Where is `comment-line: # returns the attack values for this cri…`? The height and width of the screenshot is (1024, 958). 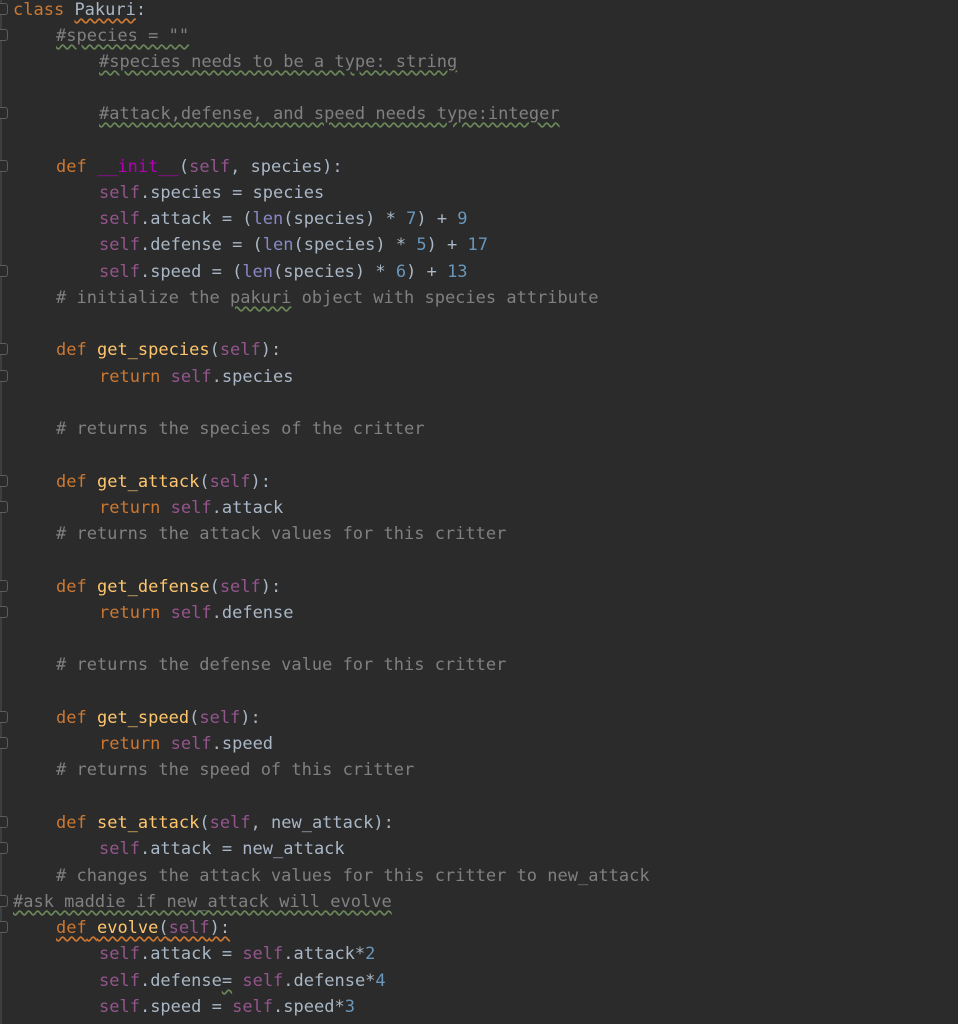 comment-line: # returns the attack values for this cri… is located at coordinates (507, 534).